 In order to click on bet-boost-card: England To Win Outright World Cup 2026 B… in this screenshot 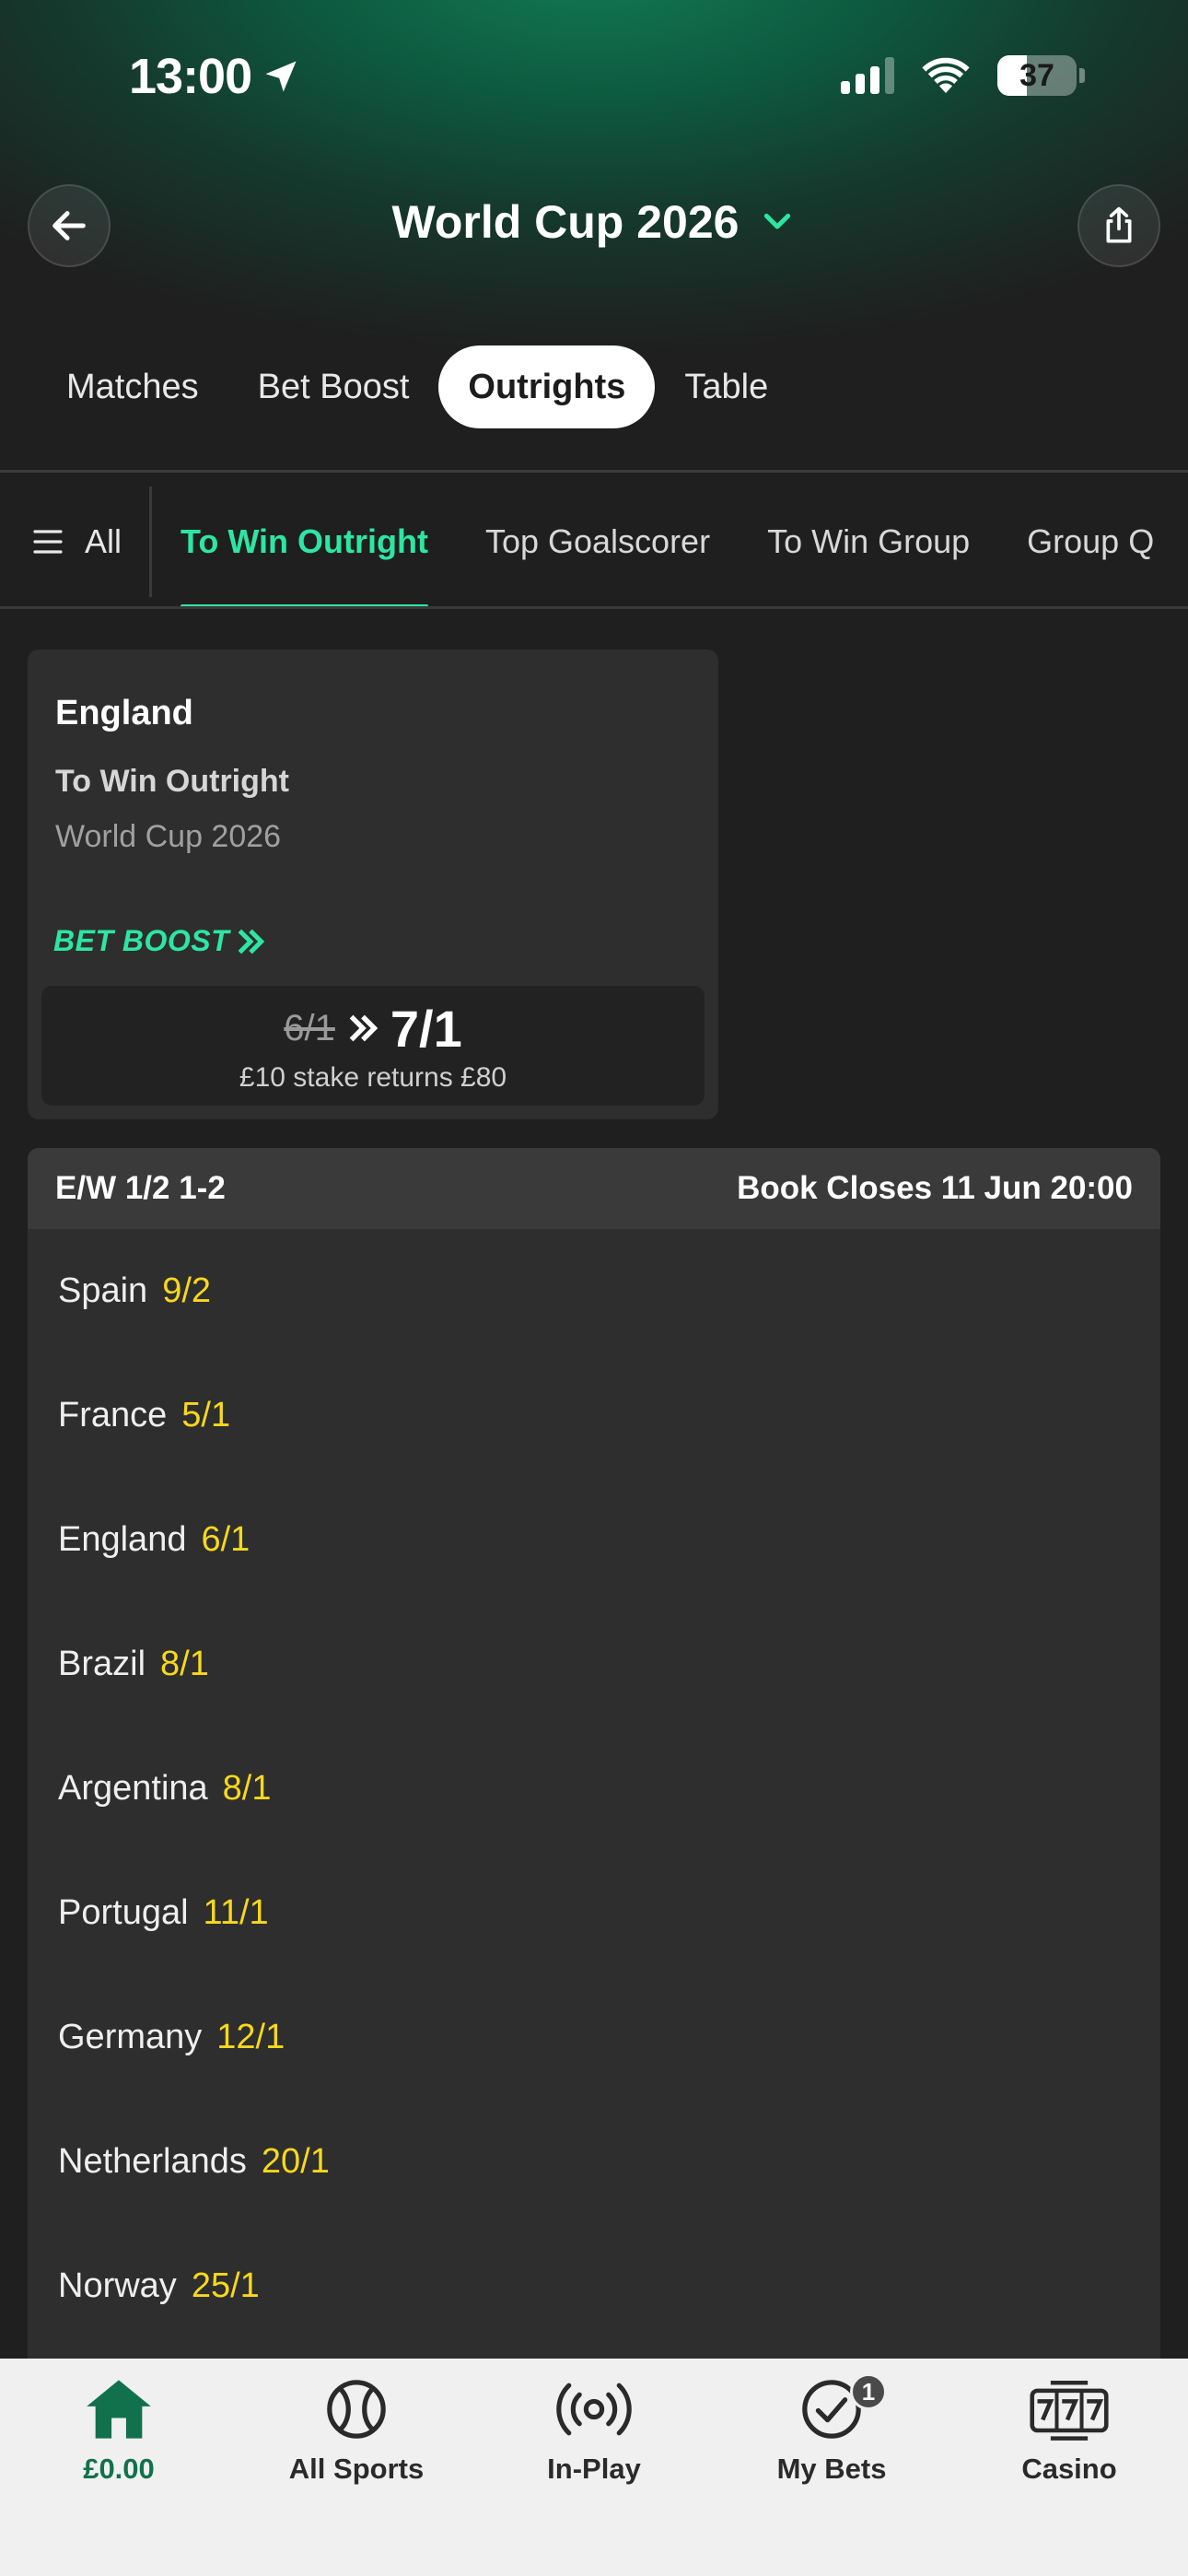, I will do `click(373, 884)`.